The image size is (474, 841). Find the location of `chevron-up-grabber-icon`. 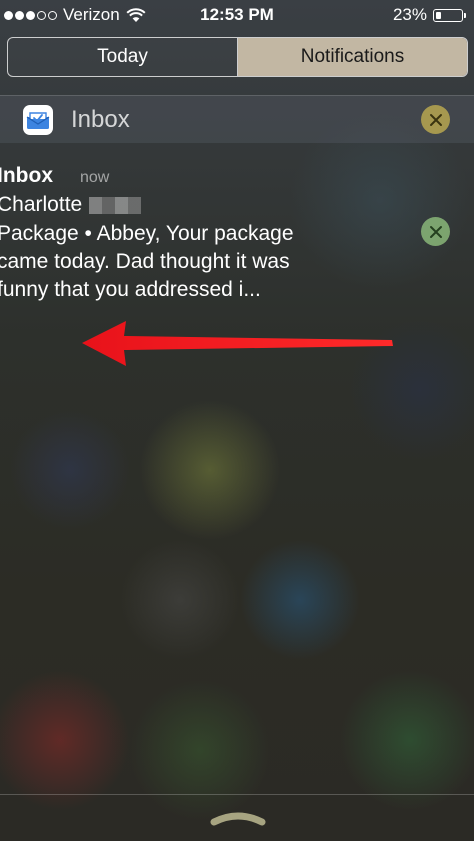

chevron-up-grabber-icon is located at coordinates (238, 818).